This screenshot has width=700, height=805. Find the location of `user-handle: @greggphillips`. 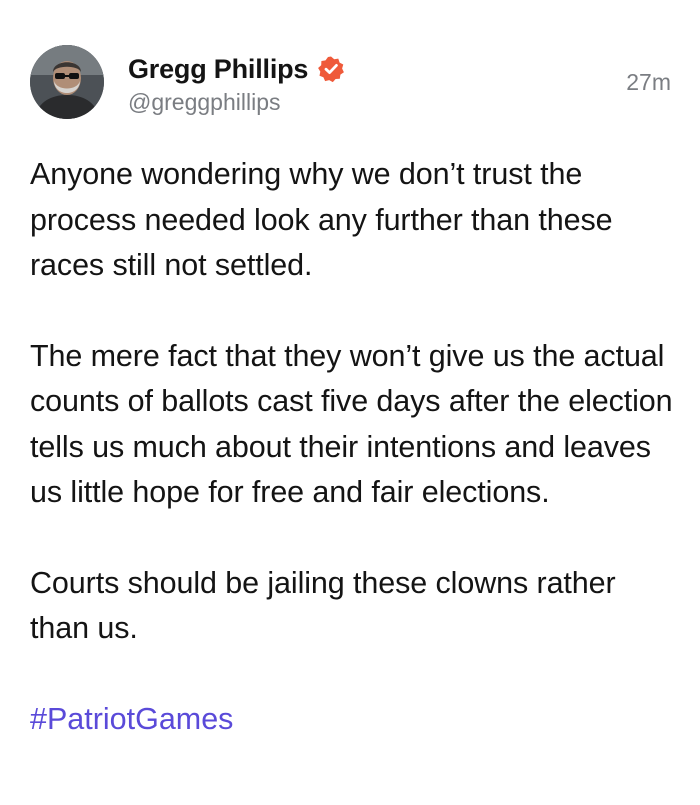

user-handle: @greggphillips is located at coordinates (204, 102).